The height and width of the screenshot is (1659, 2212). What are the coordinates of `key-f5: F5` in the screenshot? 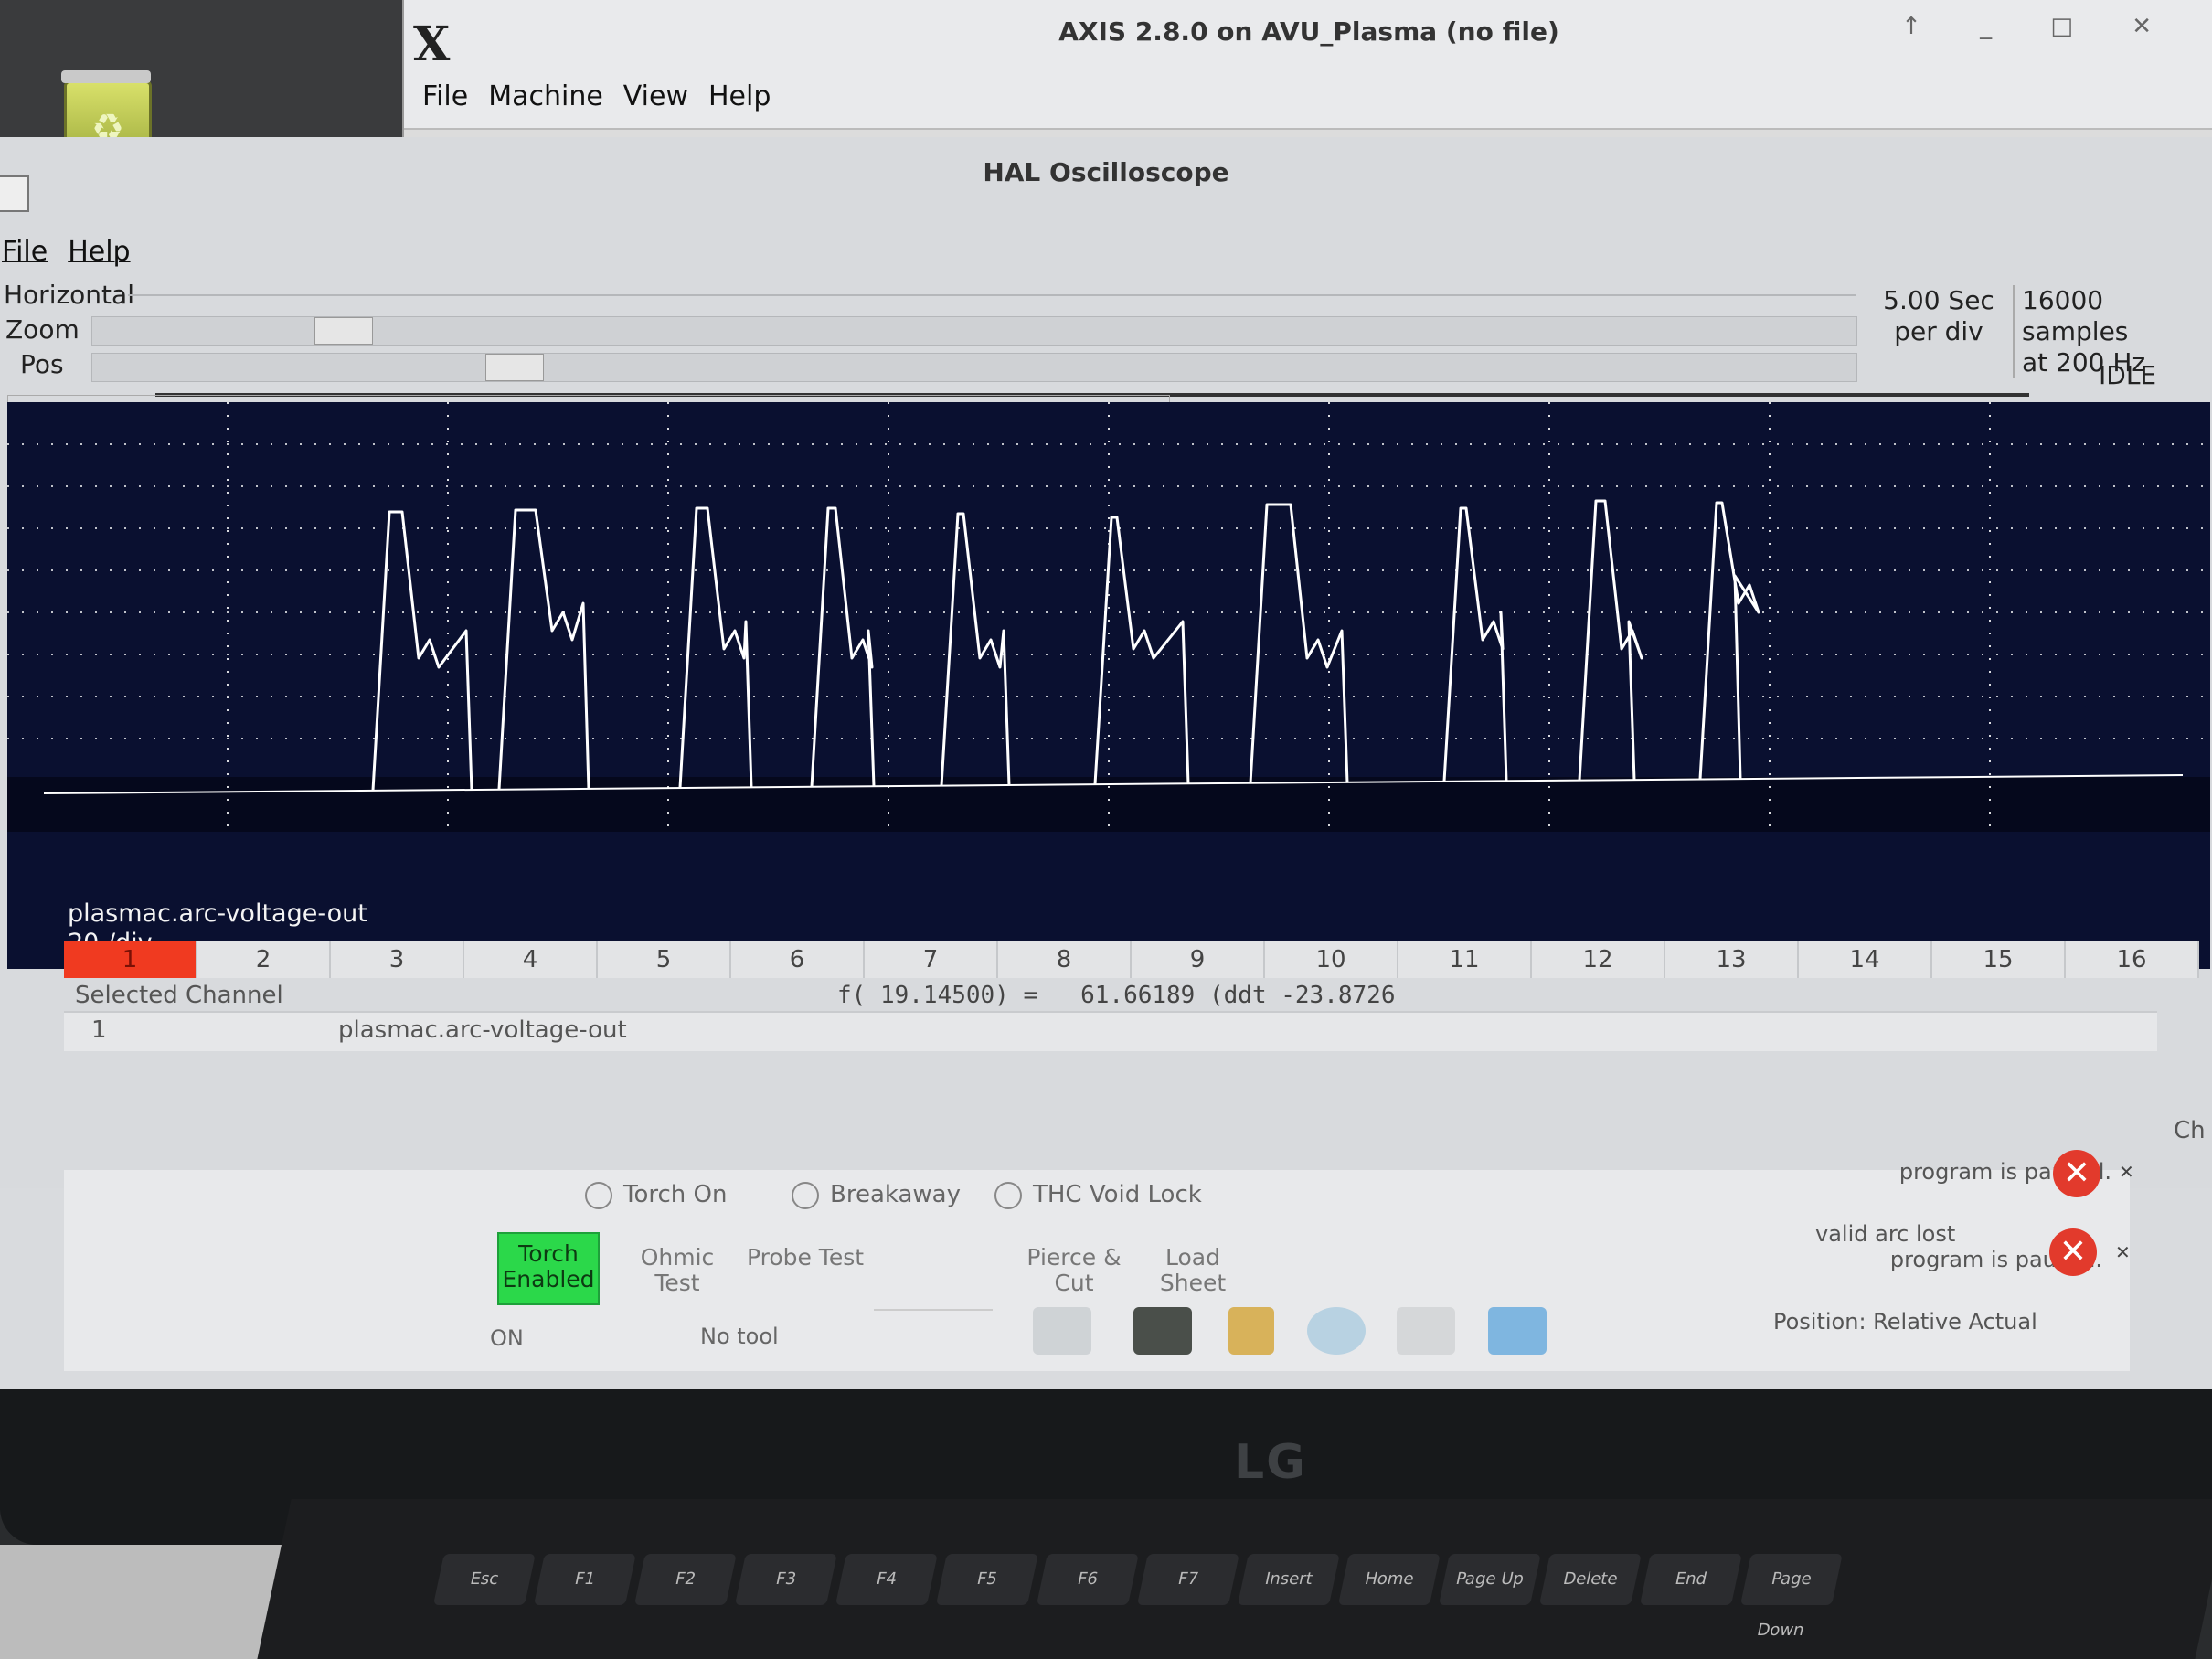 It's located at (986, 1579).